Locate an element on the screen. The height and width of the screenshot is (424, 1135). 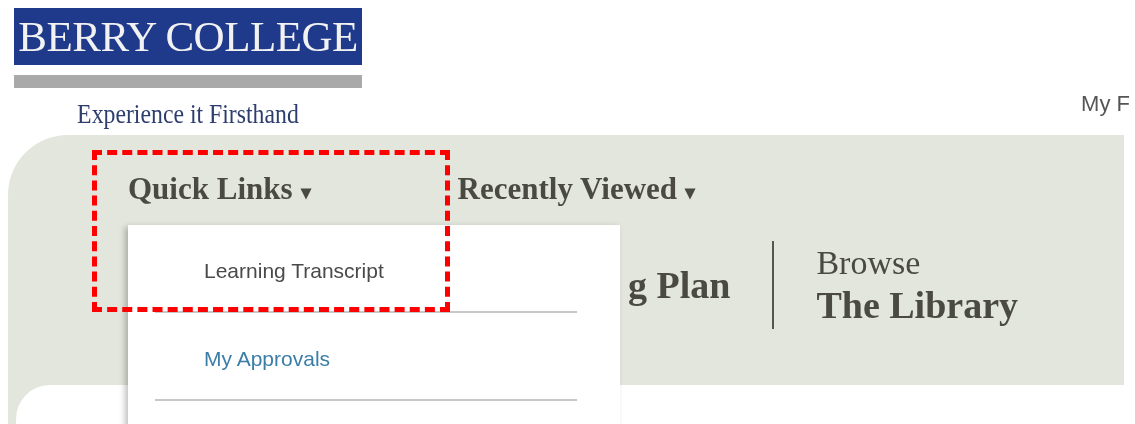
menu-item: My Approvals is located at coordinates (374, 356).